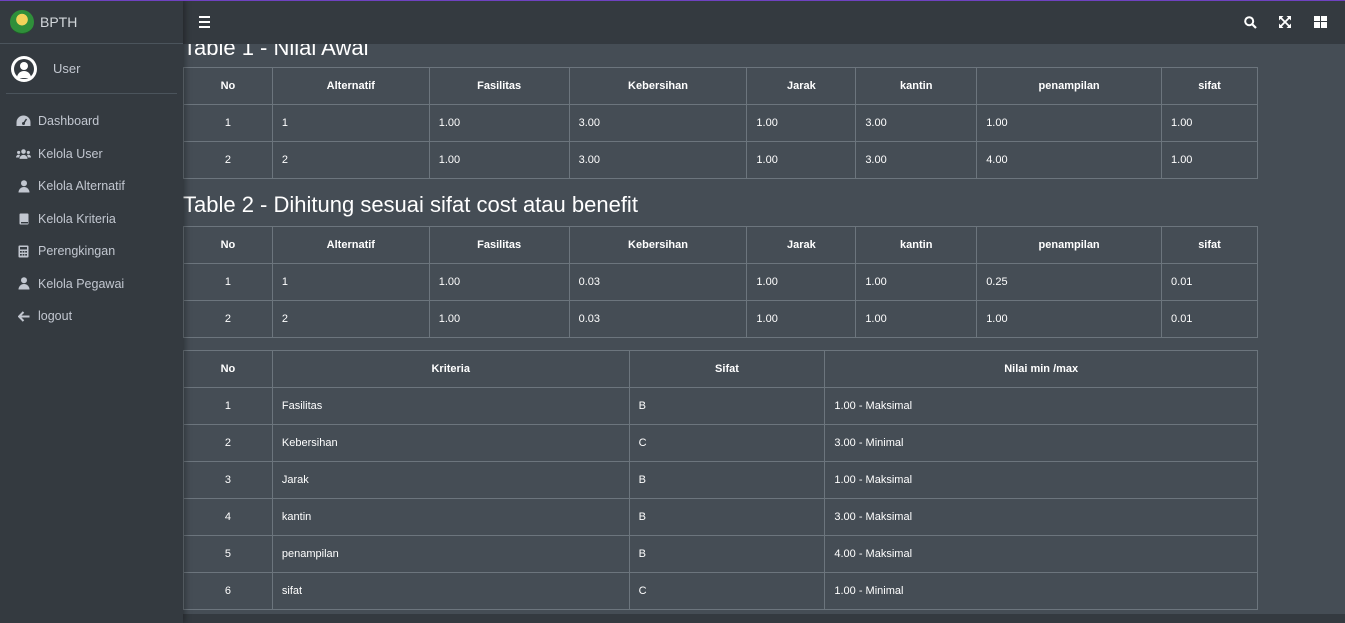 This screenshot has width=1345, height=623. I want to click on column-header: Fasilitas, so click(499, 86).